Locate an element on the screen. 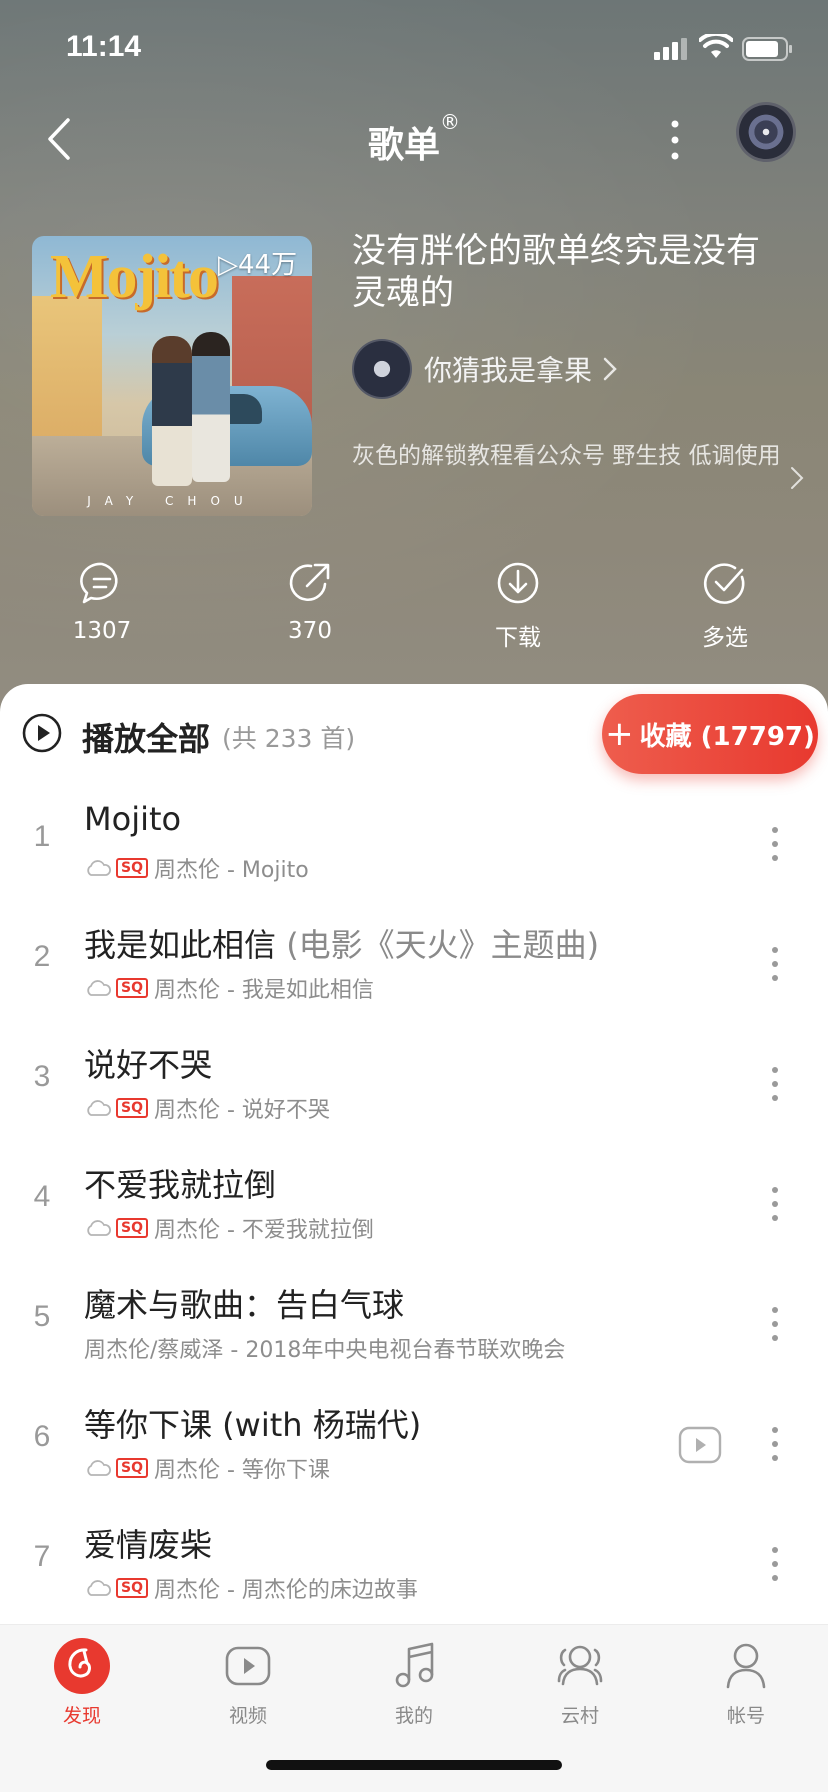  creator-row: 你猜我是拿果 is located at coordinates (485, 369).